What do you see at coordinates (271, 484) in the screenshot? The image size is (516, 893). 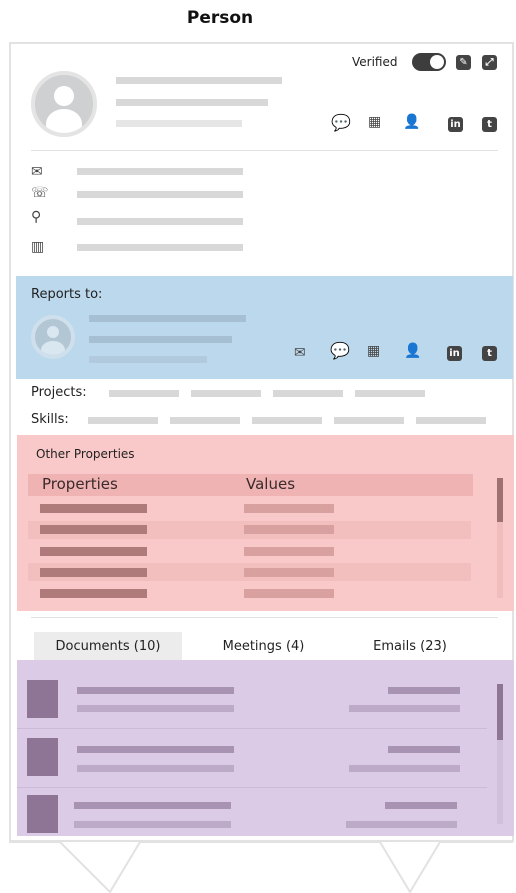 I see `column-header-values: Values` at bounding box center [271, 484].